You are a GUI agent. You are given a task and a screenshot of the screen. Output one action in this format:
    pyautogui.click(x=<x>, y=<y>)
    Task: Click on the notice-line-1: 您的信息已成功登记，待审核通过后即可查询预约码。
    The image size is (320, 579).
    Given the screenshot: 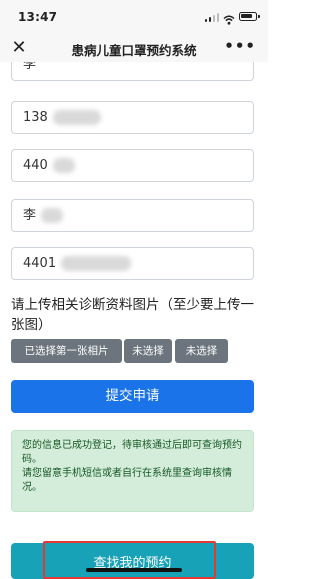 What is the action you would take?
    pyautogui.click(x=132, y=452)
    